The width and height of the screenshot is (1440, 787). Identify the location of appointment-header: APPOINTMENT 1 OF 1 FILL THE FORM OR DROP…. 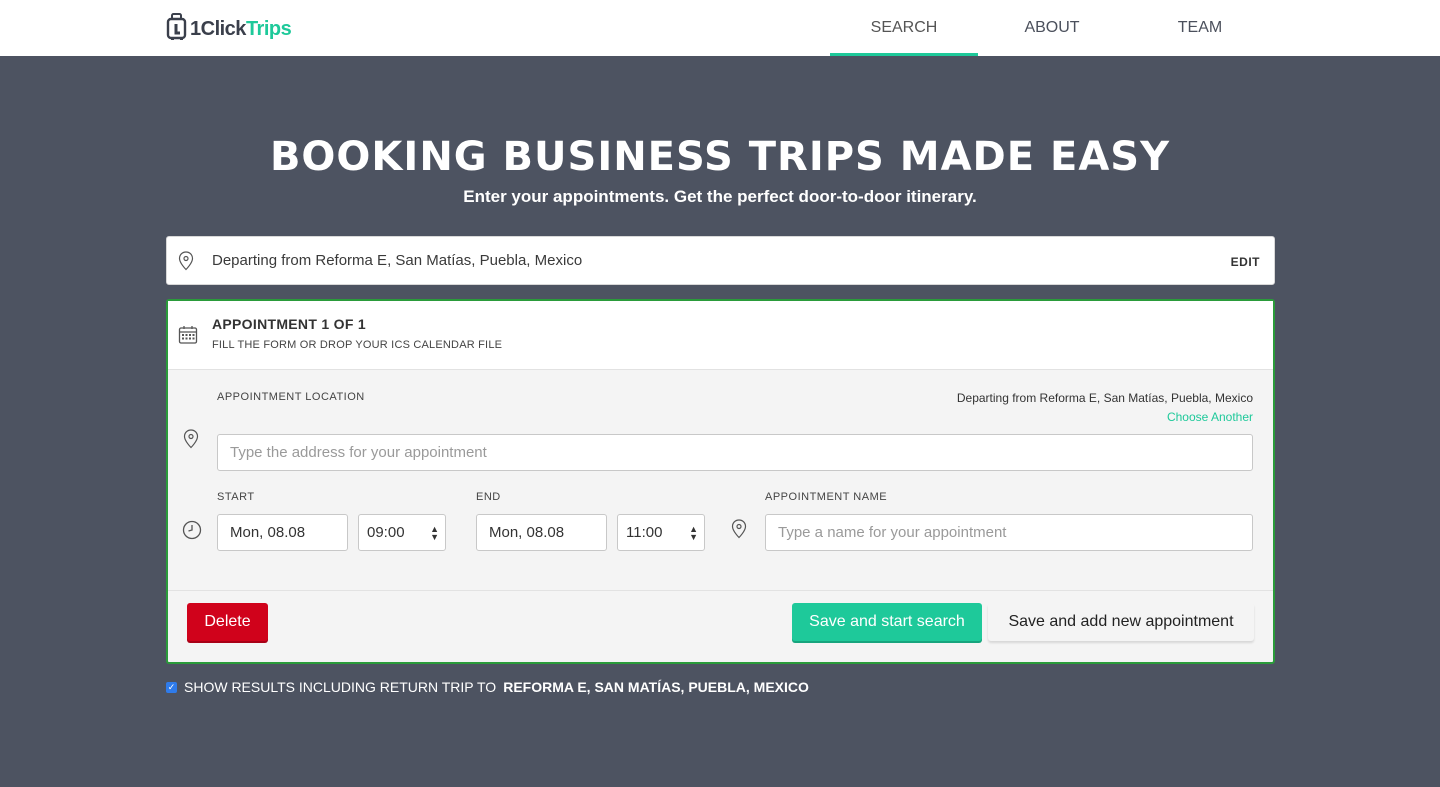
(720, 335).